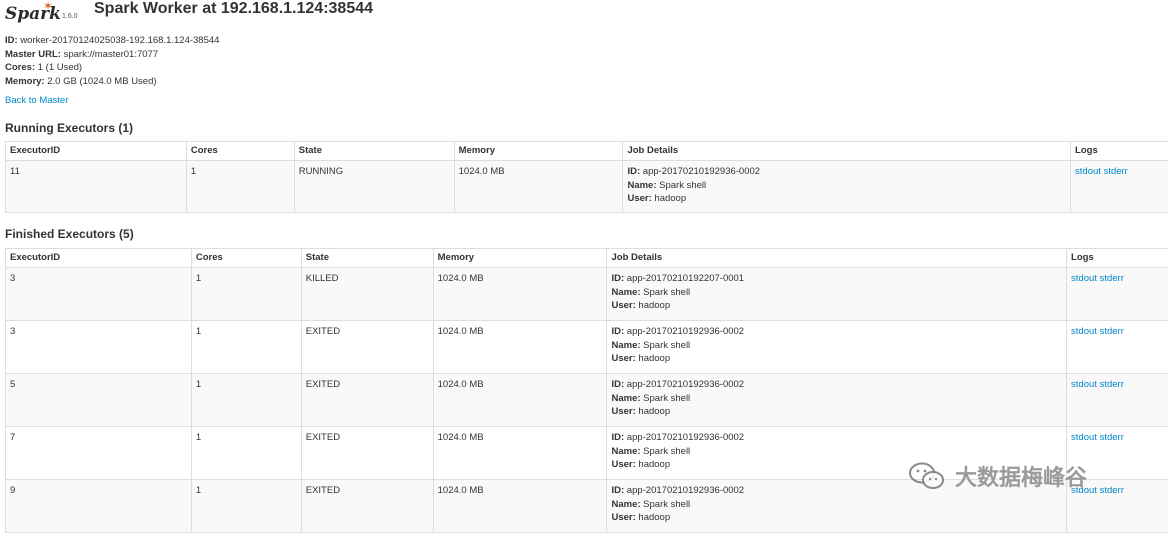  Describe the element at coordinates (1021, 476) in the screenshot. I see `watermark-text: 大数据梅峰谷` at that location.